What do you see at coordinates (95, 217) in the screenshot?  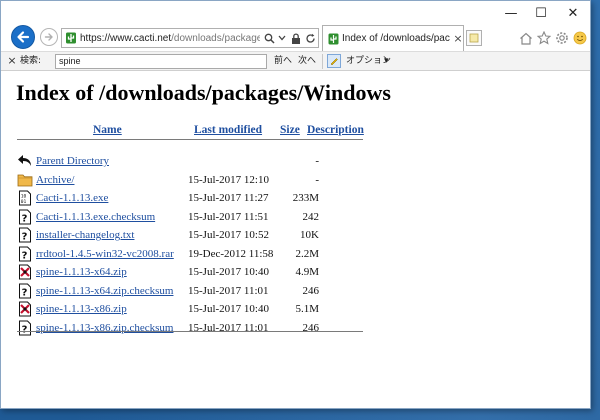 I see `file-link: Cacti-1.1.13.exe.checksum` at bounding box center [95, 217].